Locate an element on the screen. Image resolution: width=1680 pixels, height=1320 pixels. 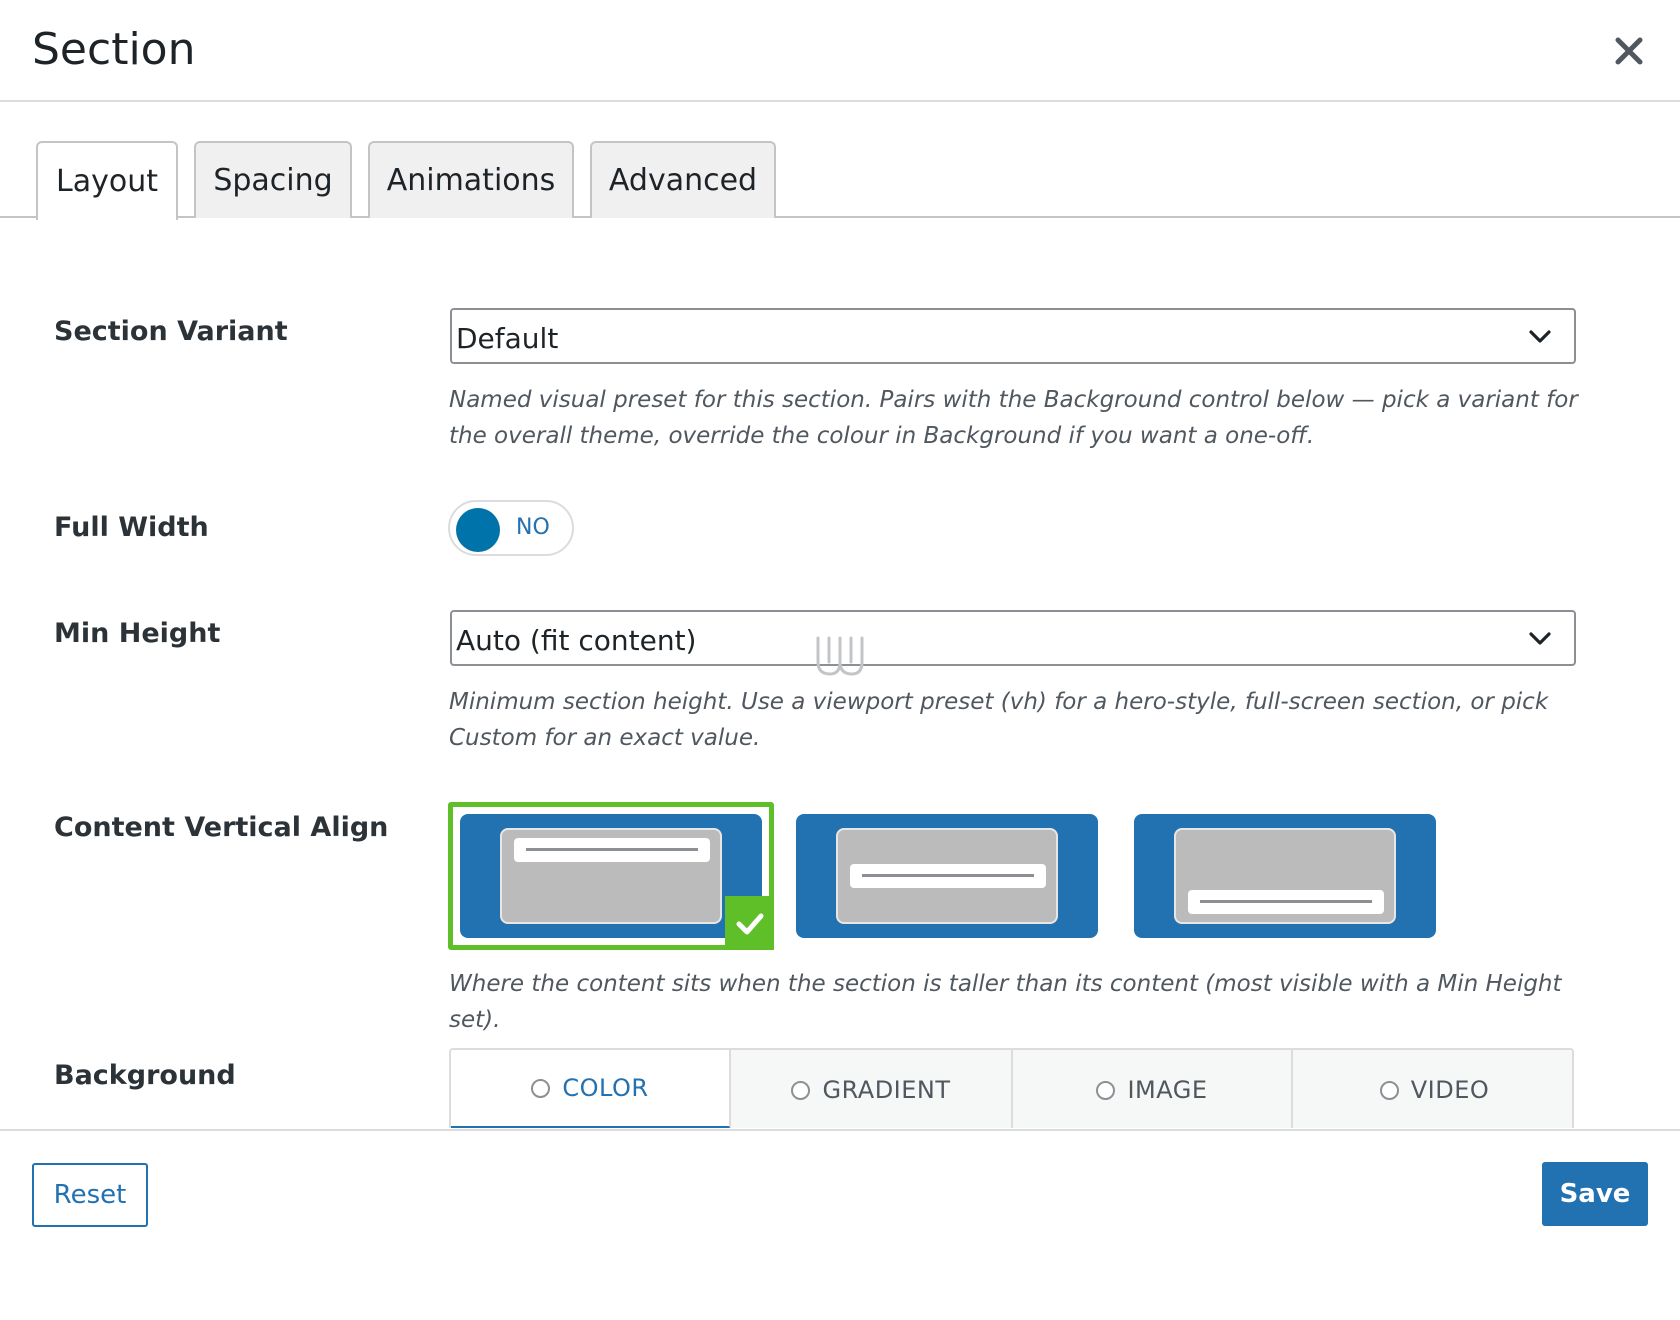
tab-layout: Layout is located at coordinates (107, 180).